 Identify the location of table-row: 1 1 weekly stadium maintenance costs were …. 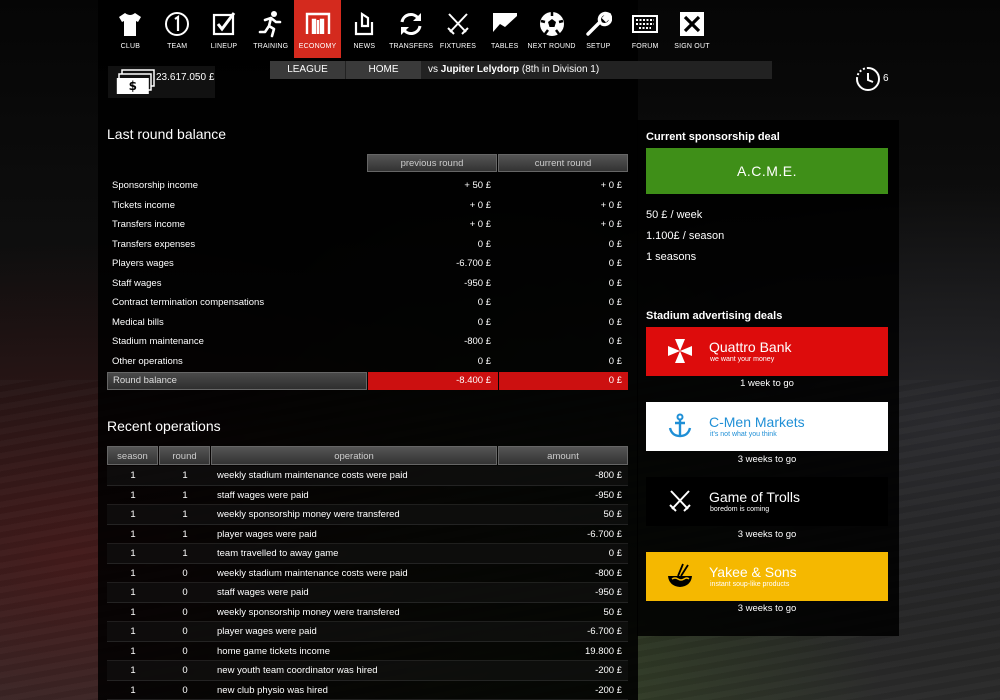
(367, 476).